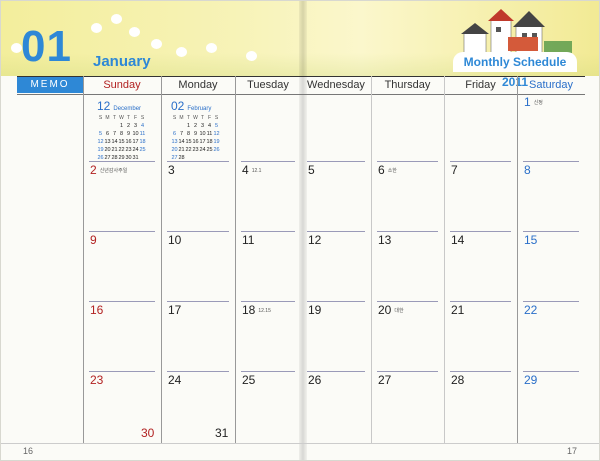 This screenshot has width=600, height=461. What do you see at coordinates (174, 380) in the screenshot?
I see `date-cell: 24` at bounding box center [174, 380].